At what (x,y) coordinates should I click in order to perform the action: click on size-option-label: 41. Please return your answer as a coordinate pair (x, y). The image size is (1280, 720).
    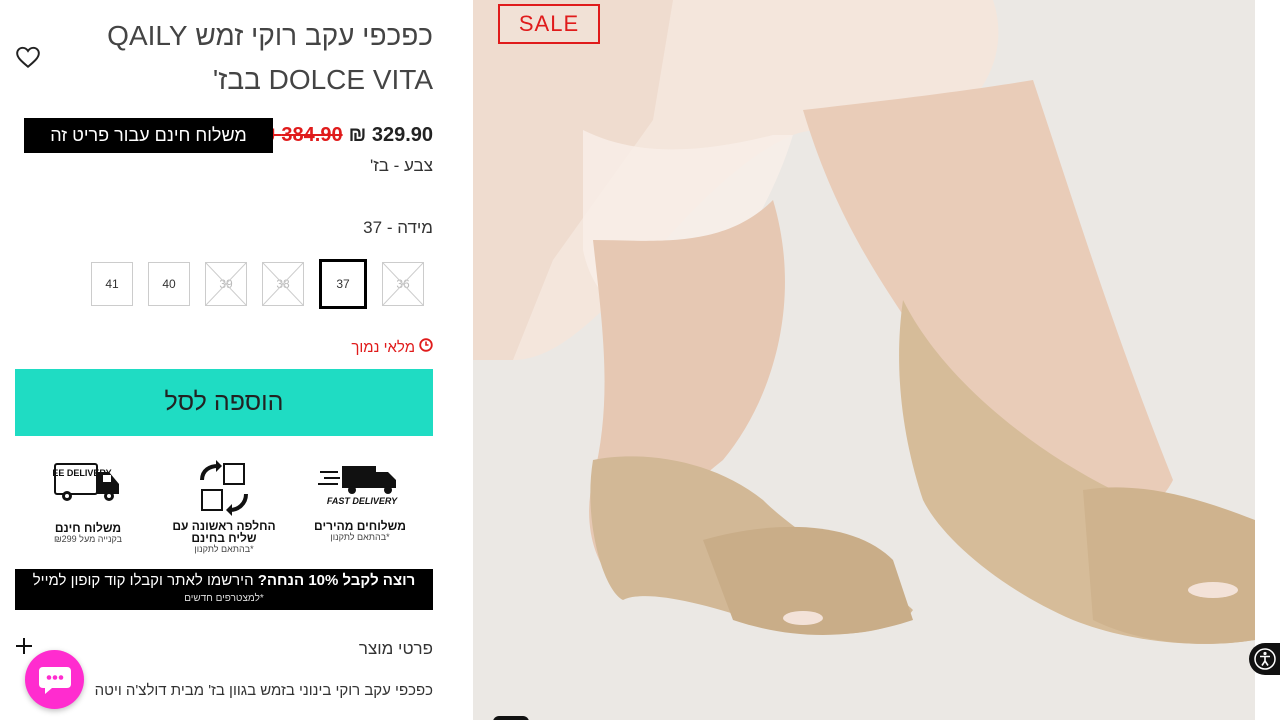
    Looking at the image, I should click on (112, 284).